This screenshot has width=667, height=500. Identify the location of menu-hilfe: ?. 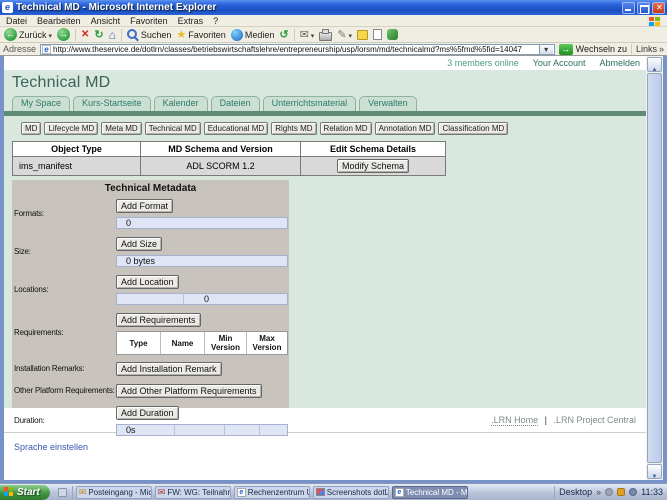
(215, 21).